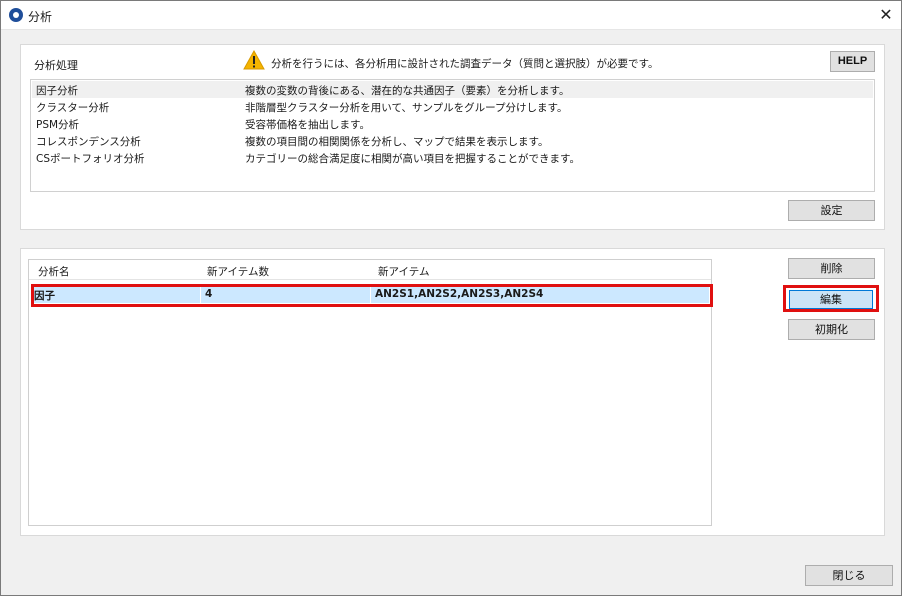 The image size is (902, 596). What do you see at coordinates (465, 64) in the screenshot?
I see `warning-message: 分析を行うには、各分析用に設計された調査データ（質問と選択肢）が必要です。` at bounding box center [465, 64].